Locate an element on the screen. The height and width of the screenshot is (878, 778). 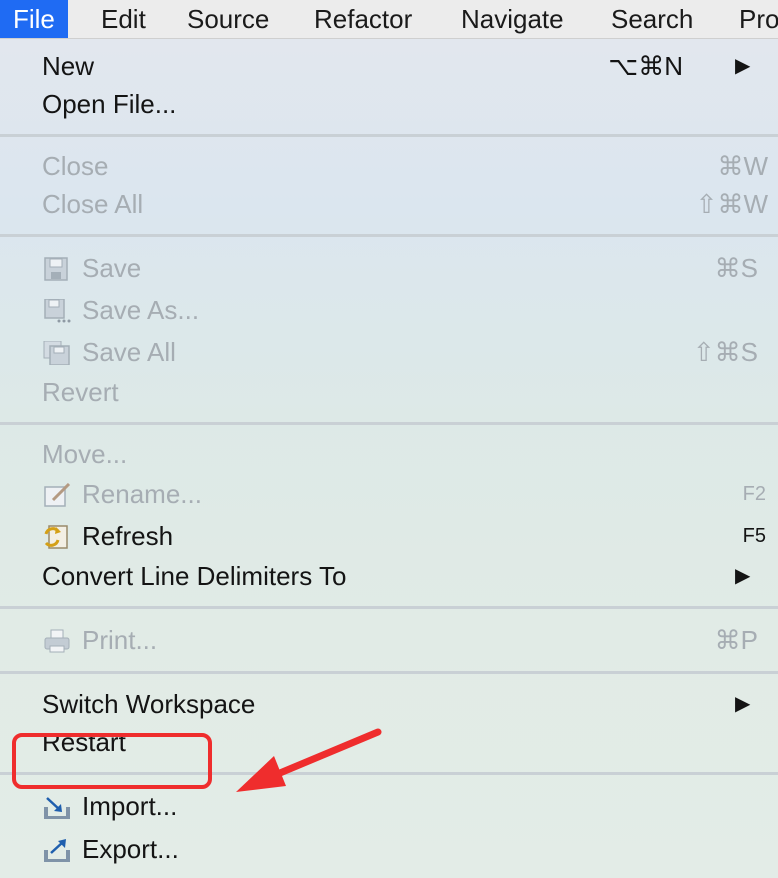
menu-item-convert-line-delimiters: Convert Line Delimiters To ▶ is located at coordinates (389, 576).